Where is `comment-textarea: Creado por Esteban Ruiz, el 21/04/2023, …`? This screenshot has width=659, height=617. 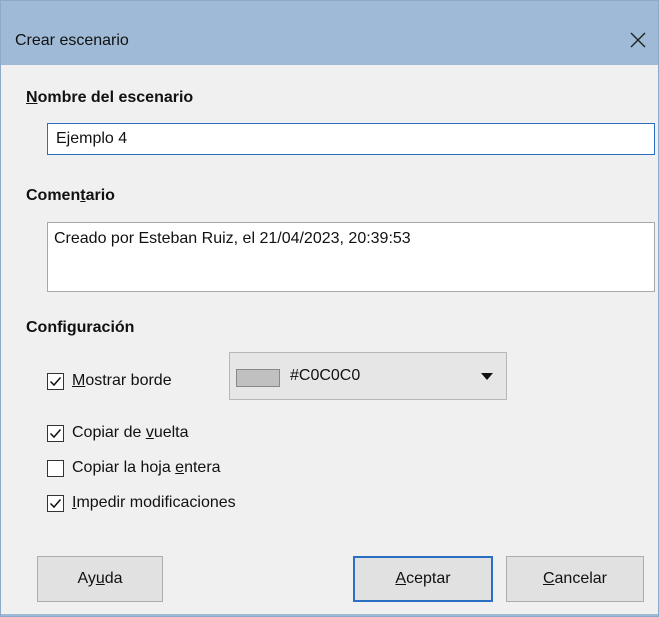
comment-textarea: Creado por Esteban Ruiz, el 21/04/2023, … is located at coordinates (351, 257).